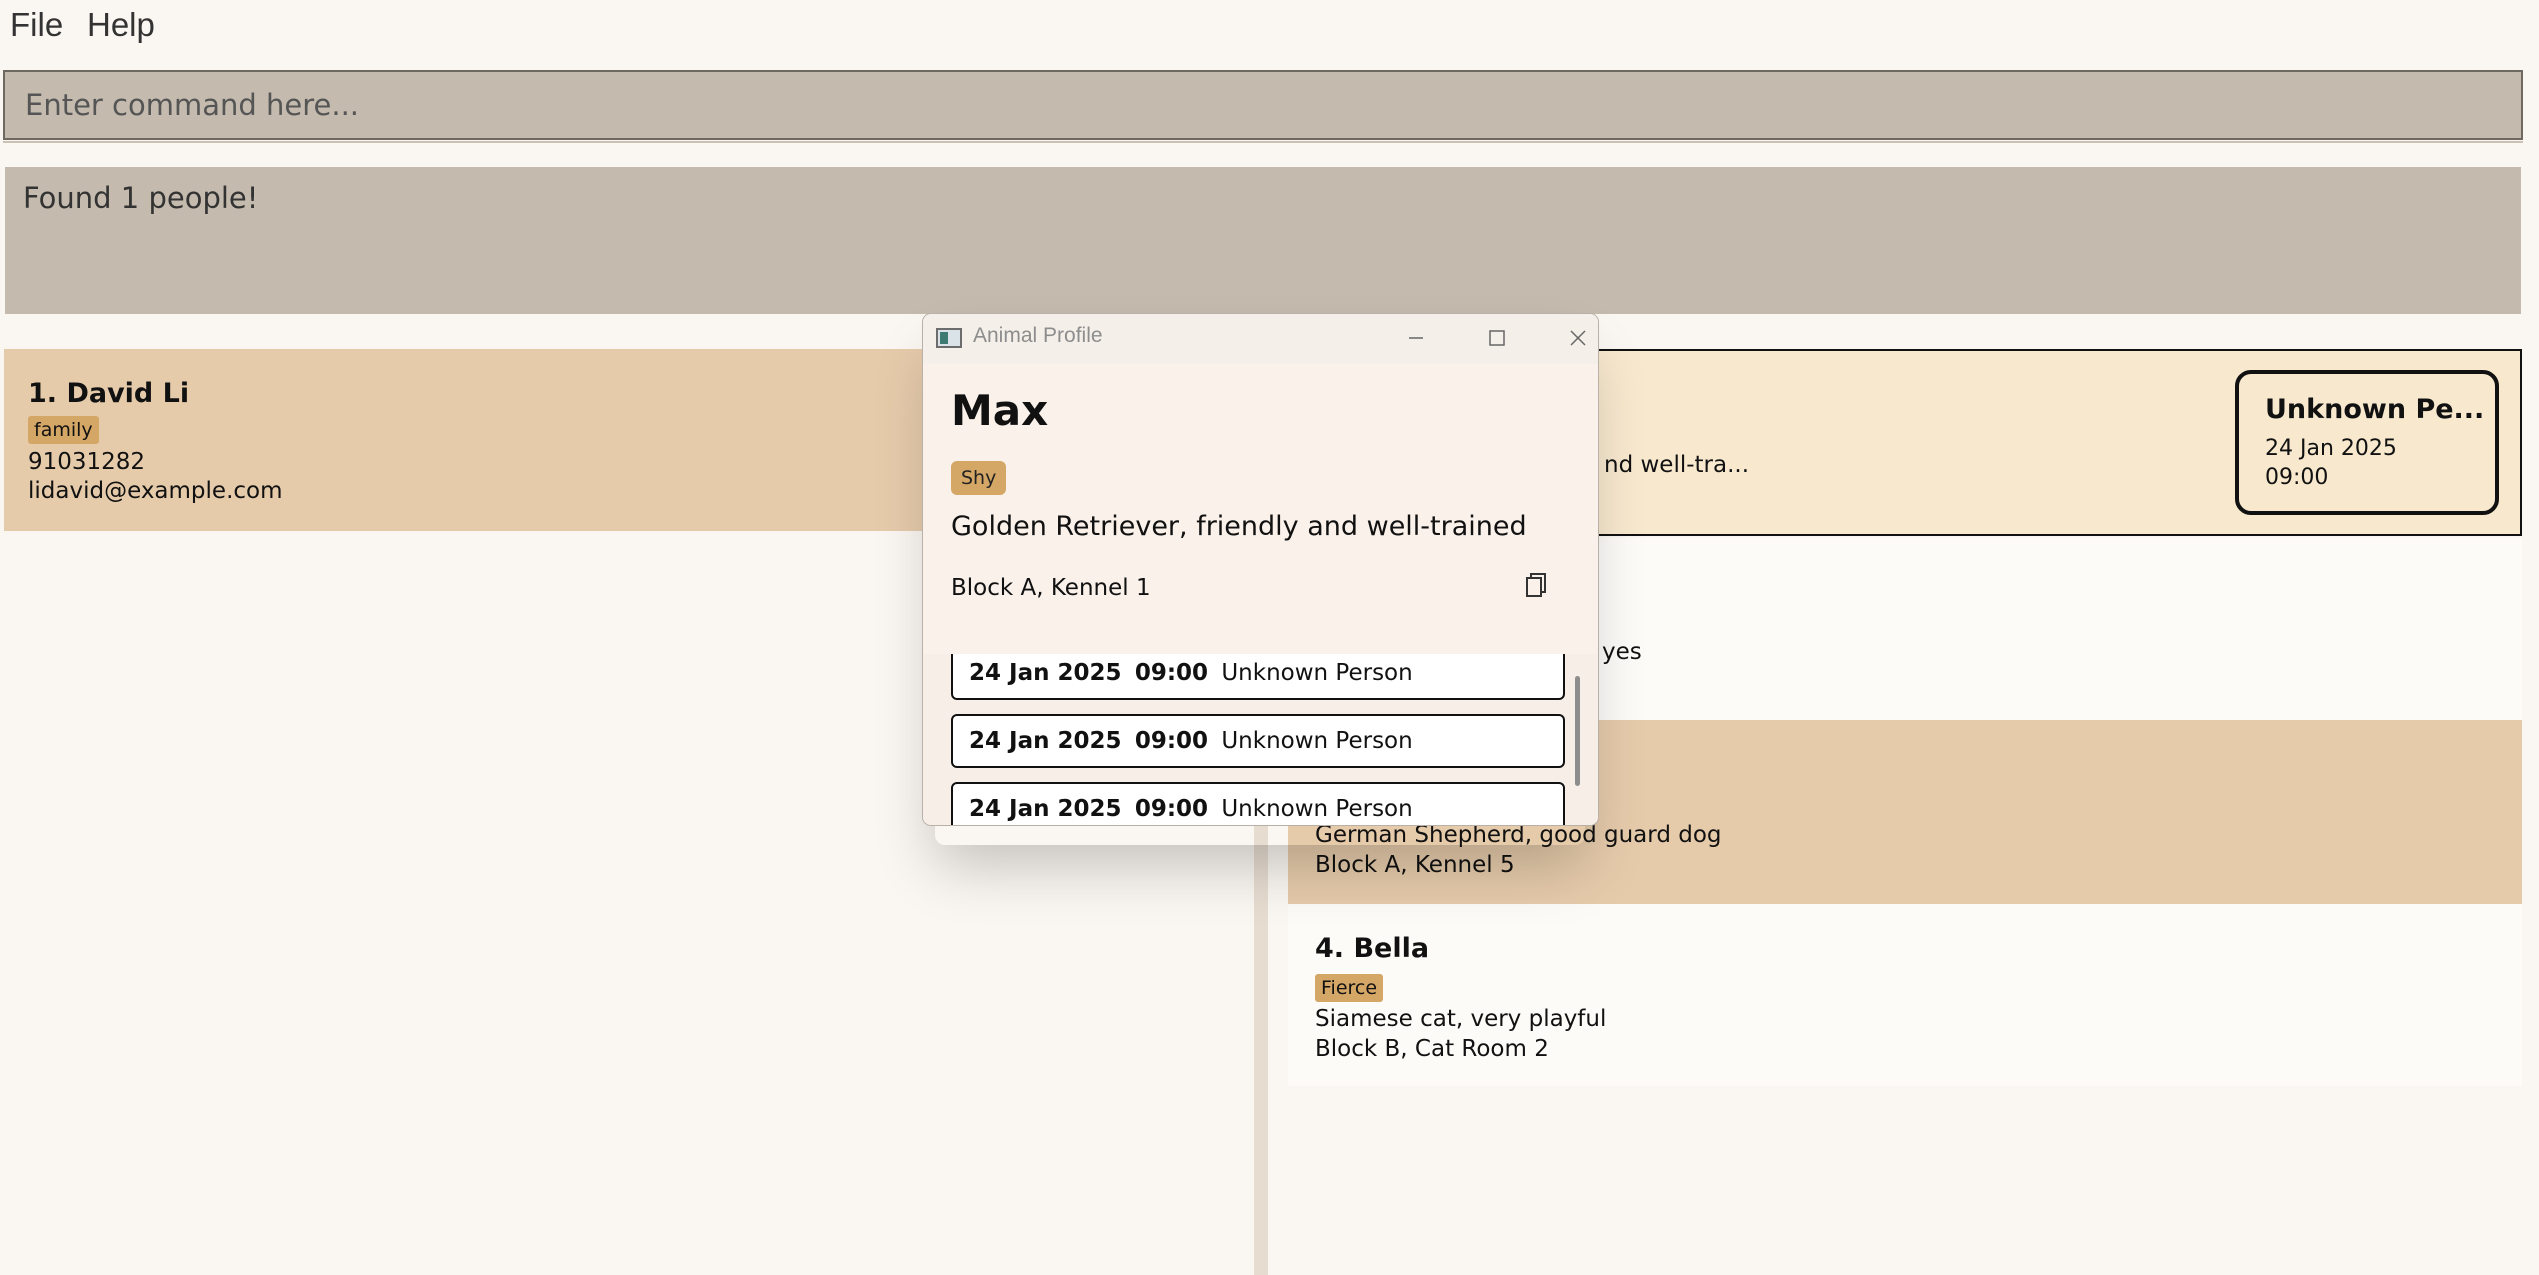  Describe the element at coordinates (979, 478) in the screenshot. I see `animal-tag: Shy` at that location.